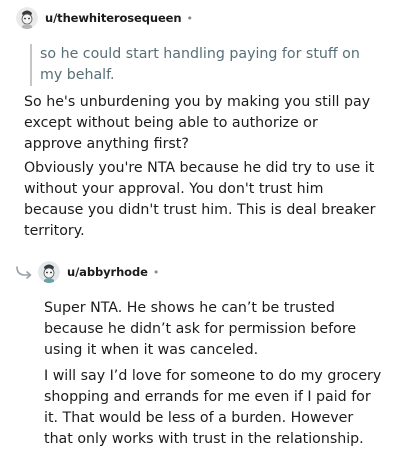 The width and height of the screenshot is (400, 474). Describe the element at coordinates (113, 18) in the screenshot. I see `username-link: u/thewhiterosequeen` at that location.